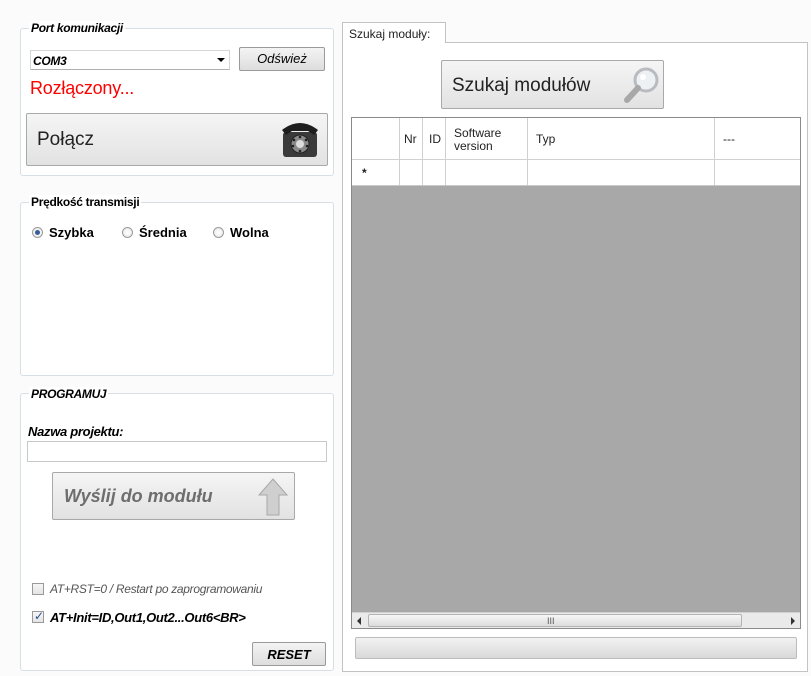 The width and height of the screenshot is (811, 676). I want to click on speed-group-title: Prędkość transmisji, so click(85, 202).